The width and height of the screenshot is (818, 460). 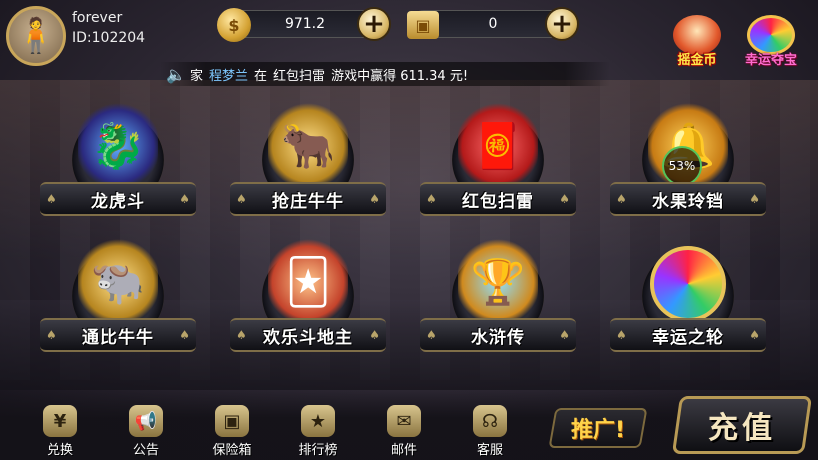 I want to click on game-name: 幸运之轮, so click(x=688, y=337).